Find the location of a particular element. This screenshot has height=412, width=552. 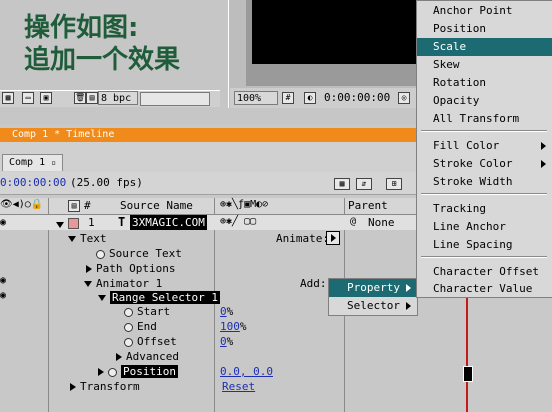

offset-value: 0% is located at coordinates (226, 341).